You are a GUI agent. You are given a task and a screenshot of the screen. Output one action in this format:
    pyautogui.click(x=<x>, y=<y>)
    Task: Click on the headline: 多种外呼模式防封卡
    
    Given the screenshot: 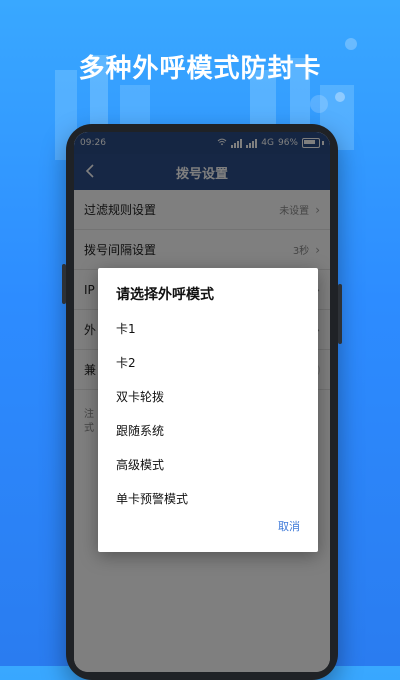 What is the action you would take?
    pyautogui.click(x=200, y=69)
    